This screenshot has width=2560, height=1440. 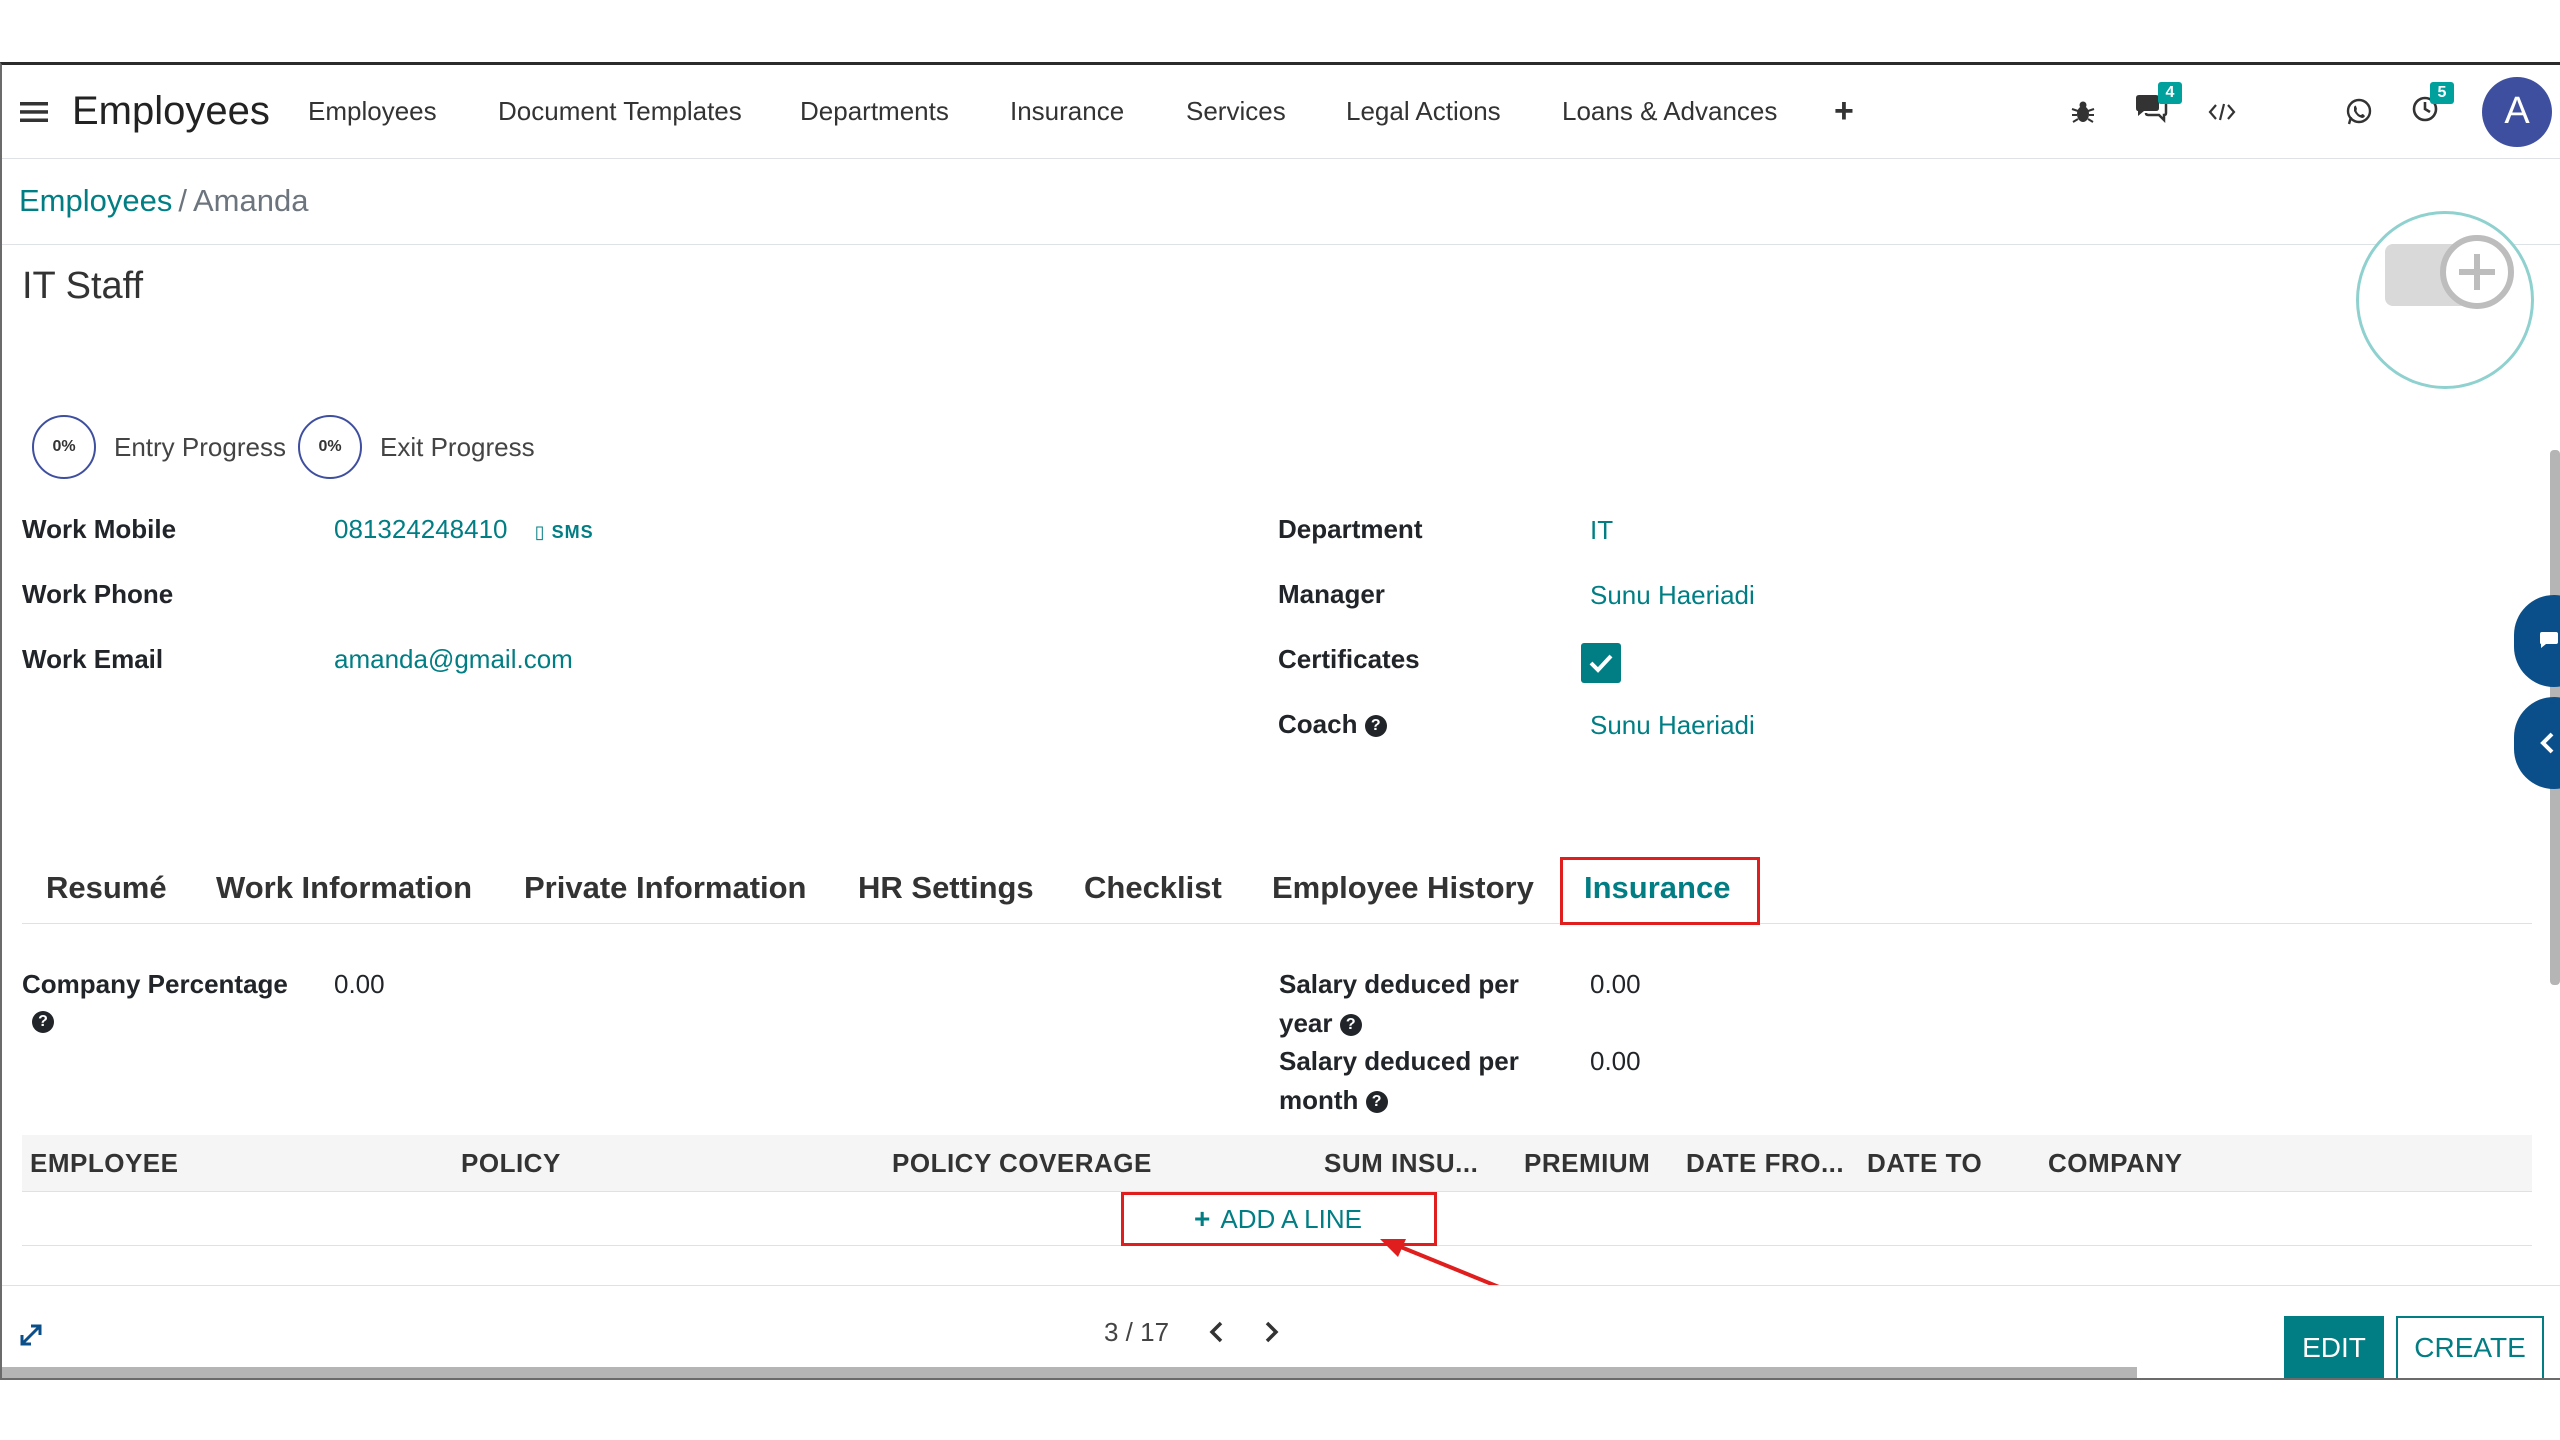 What do you see at coordinates (1403, 888) in the screenshot?
I see `tab-employee-history: Employee History` at bounding box center [1403, 888].